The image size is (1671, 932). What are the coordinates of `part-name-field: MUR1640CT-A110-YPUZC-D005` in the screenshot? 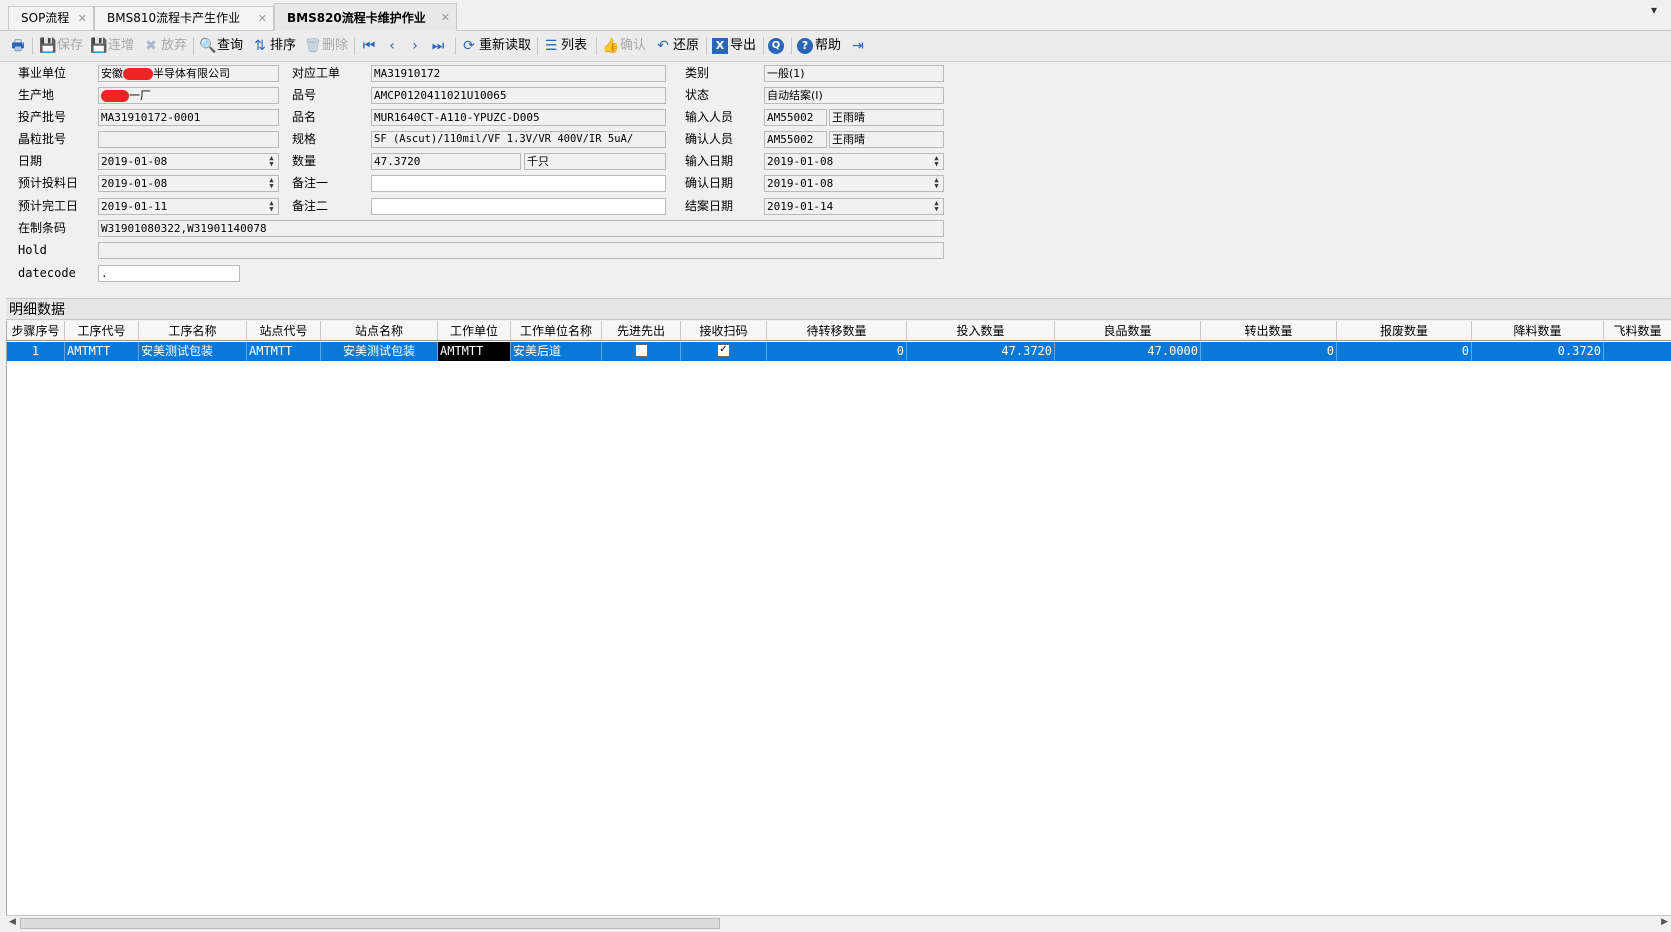 It's located at (518, 117).